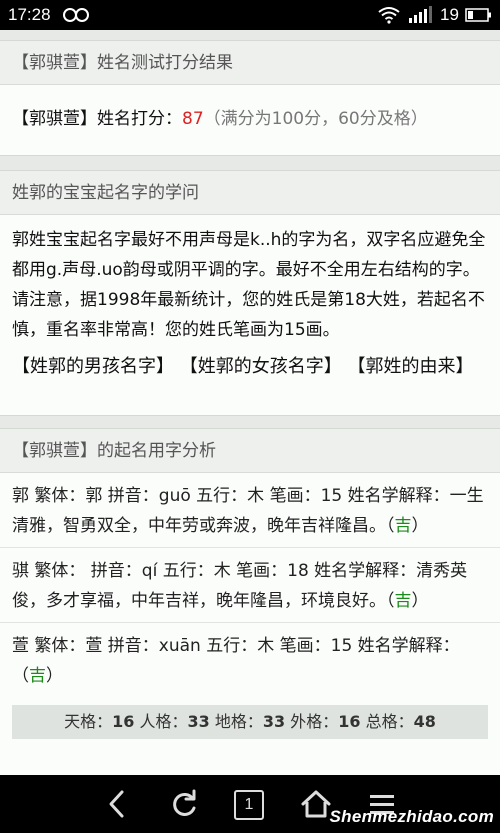 The image size is (500, 833). What do you see at coordinates (118, 804) in the screenshot?
I see `back-icon` at bounding box center [118, 804].